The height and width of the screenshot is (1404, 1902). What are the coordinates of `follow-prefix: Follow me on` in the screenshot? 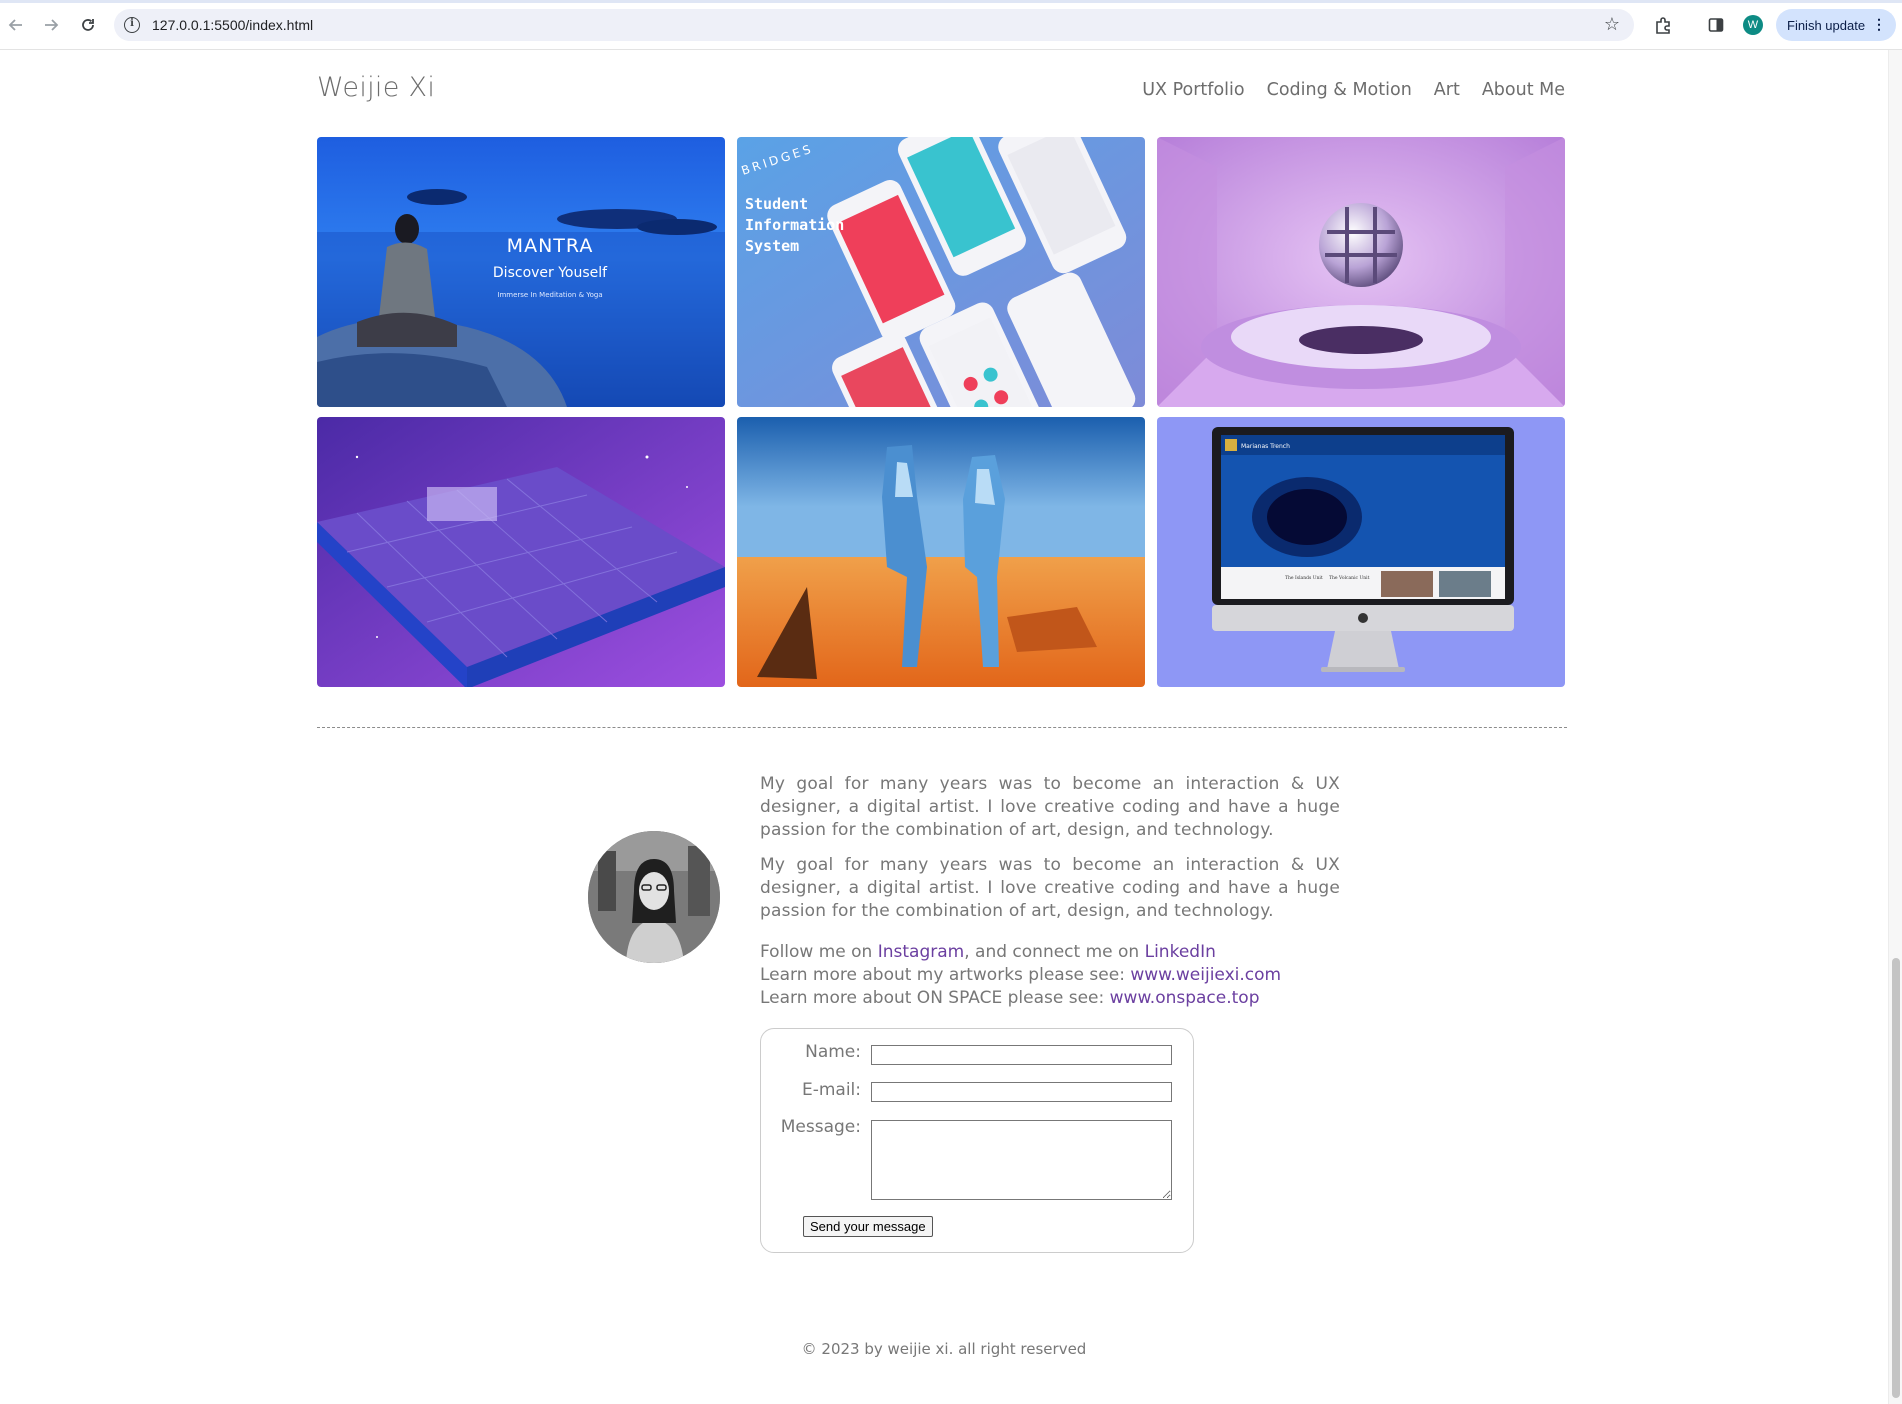 It's located at (819, 952).